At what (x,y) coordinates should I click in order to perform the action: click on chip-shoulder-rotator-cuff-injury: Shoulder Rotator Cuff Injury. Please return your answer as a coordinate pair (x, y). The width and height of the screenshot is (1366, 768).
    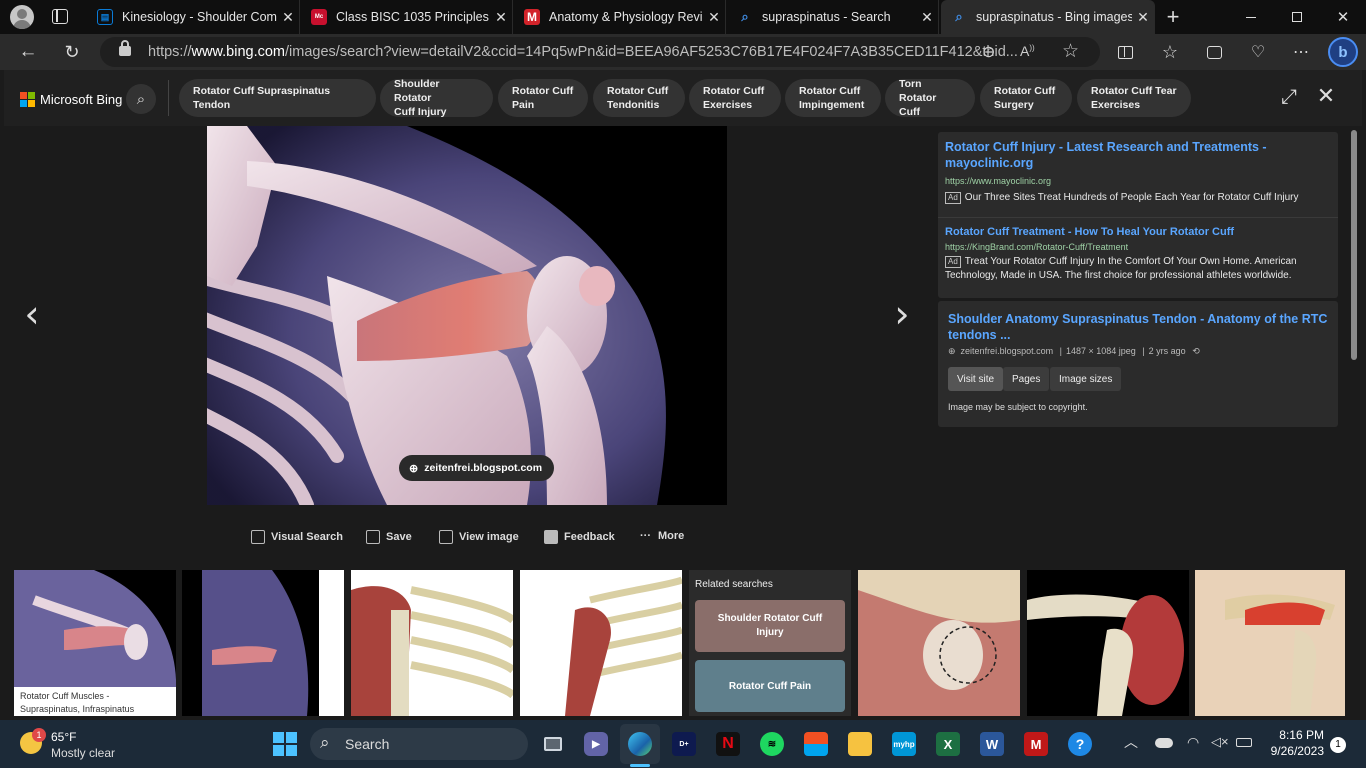
    Looking at the image, I should click on (436, 98).